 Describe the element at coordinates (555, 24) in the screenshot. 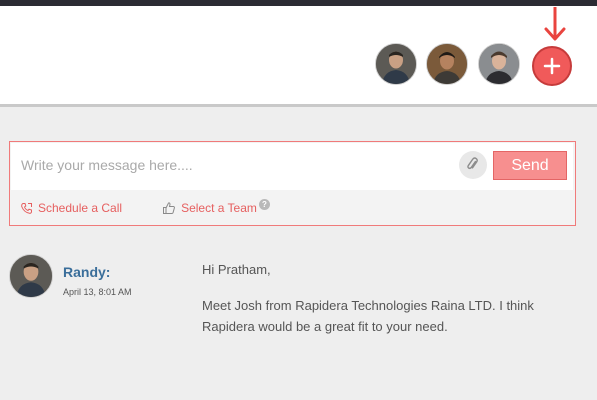

I see `down-arrow-icon` at that location.